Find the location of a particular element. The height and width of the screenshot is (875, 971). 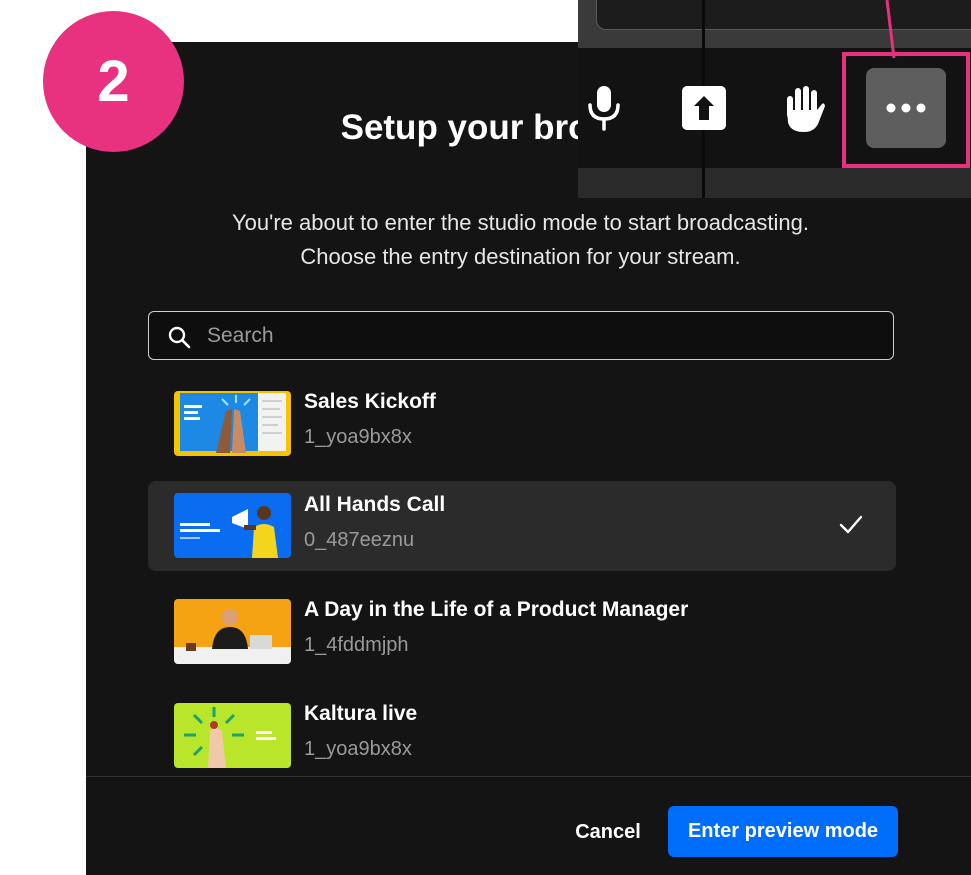

share-screen-icon is located at coordinates (704, 108).